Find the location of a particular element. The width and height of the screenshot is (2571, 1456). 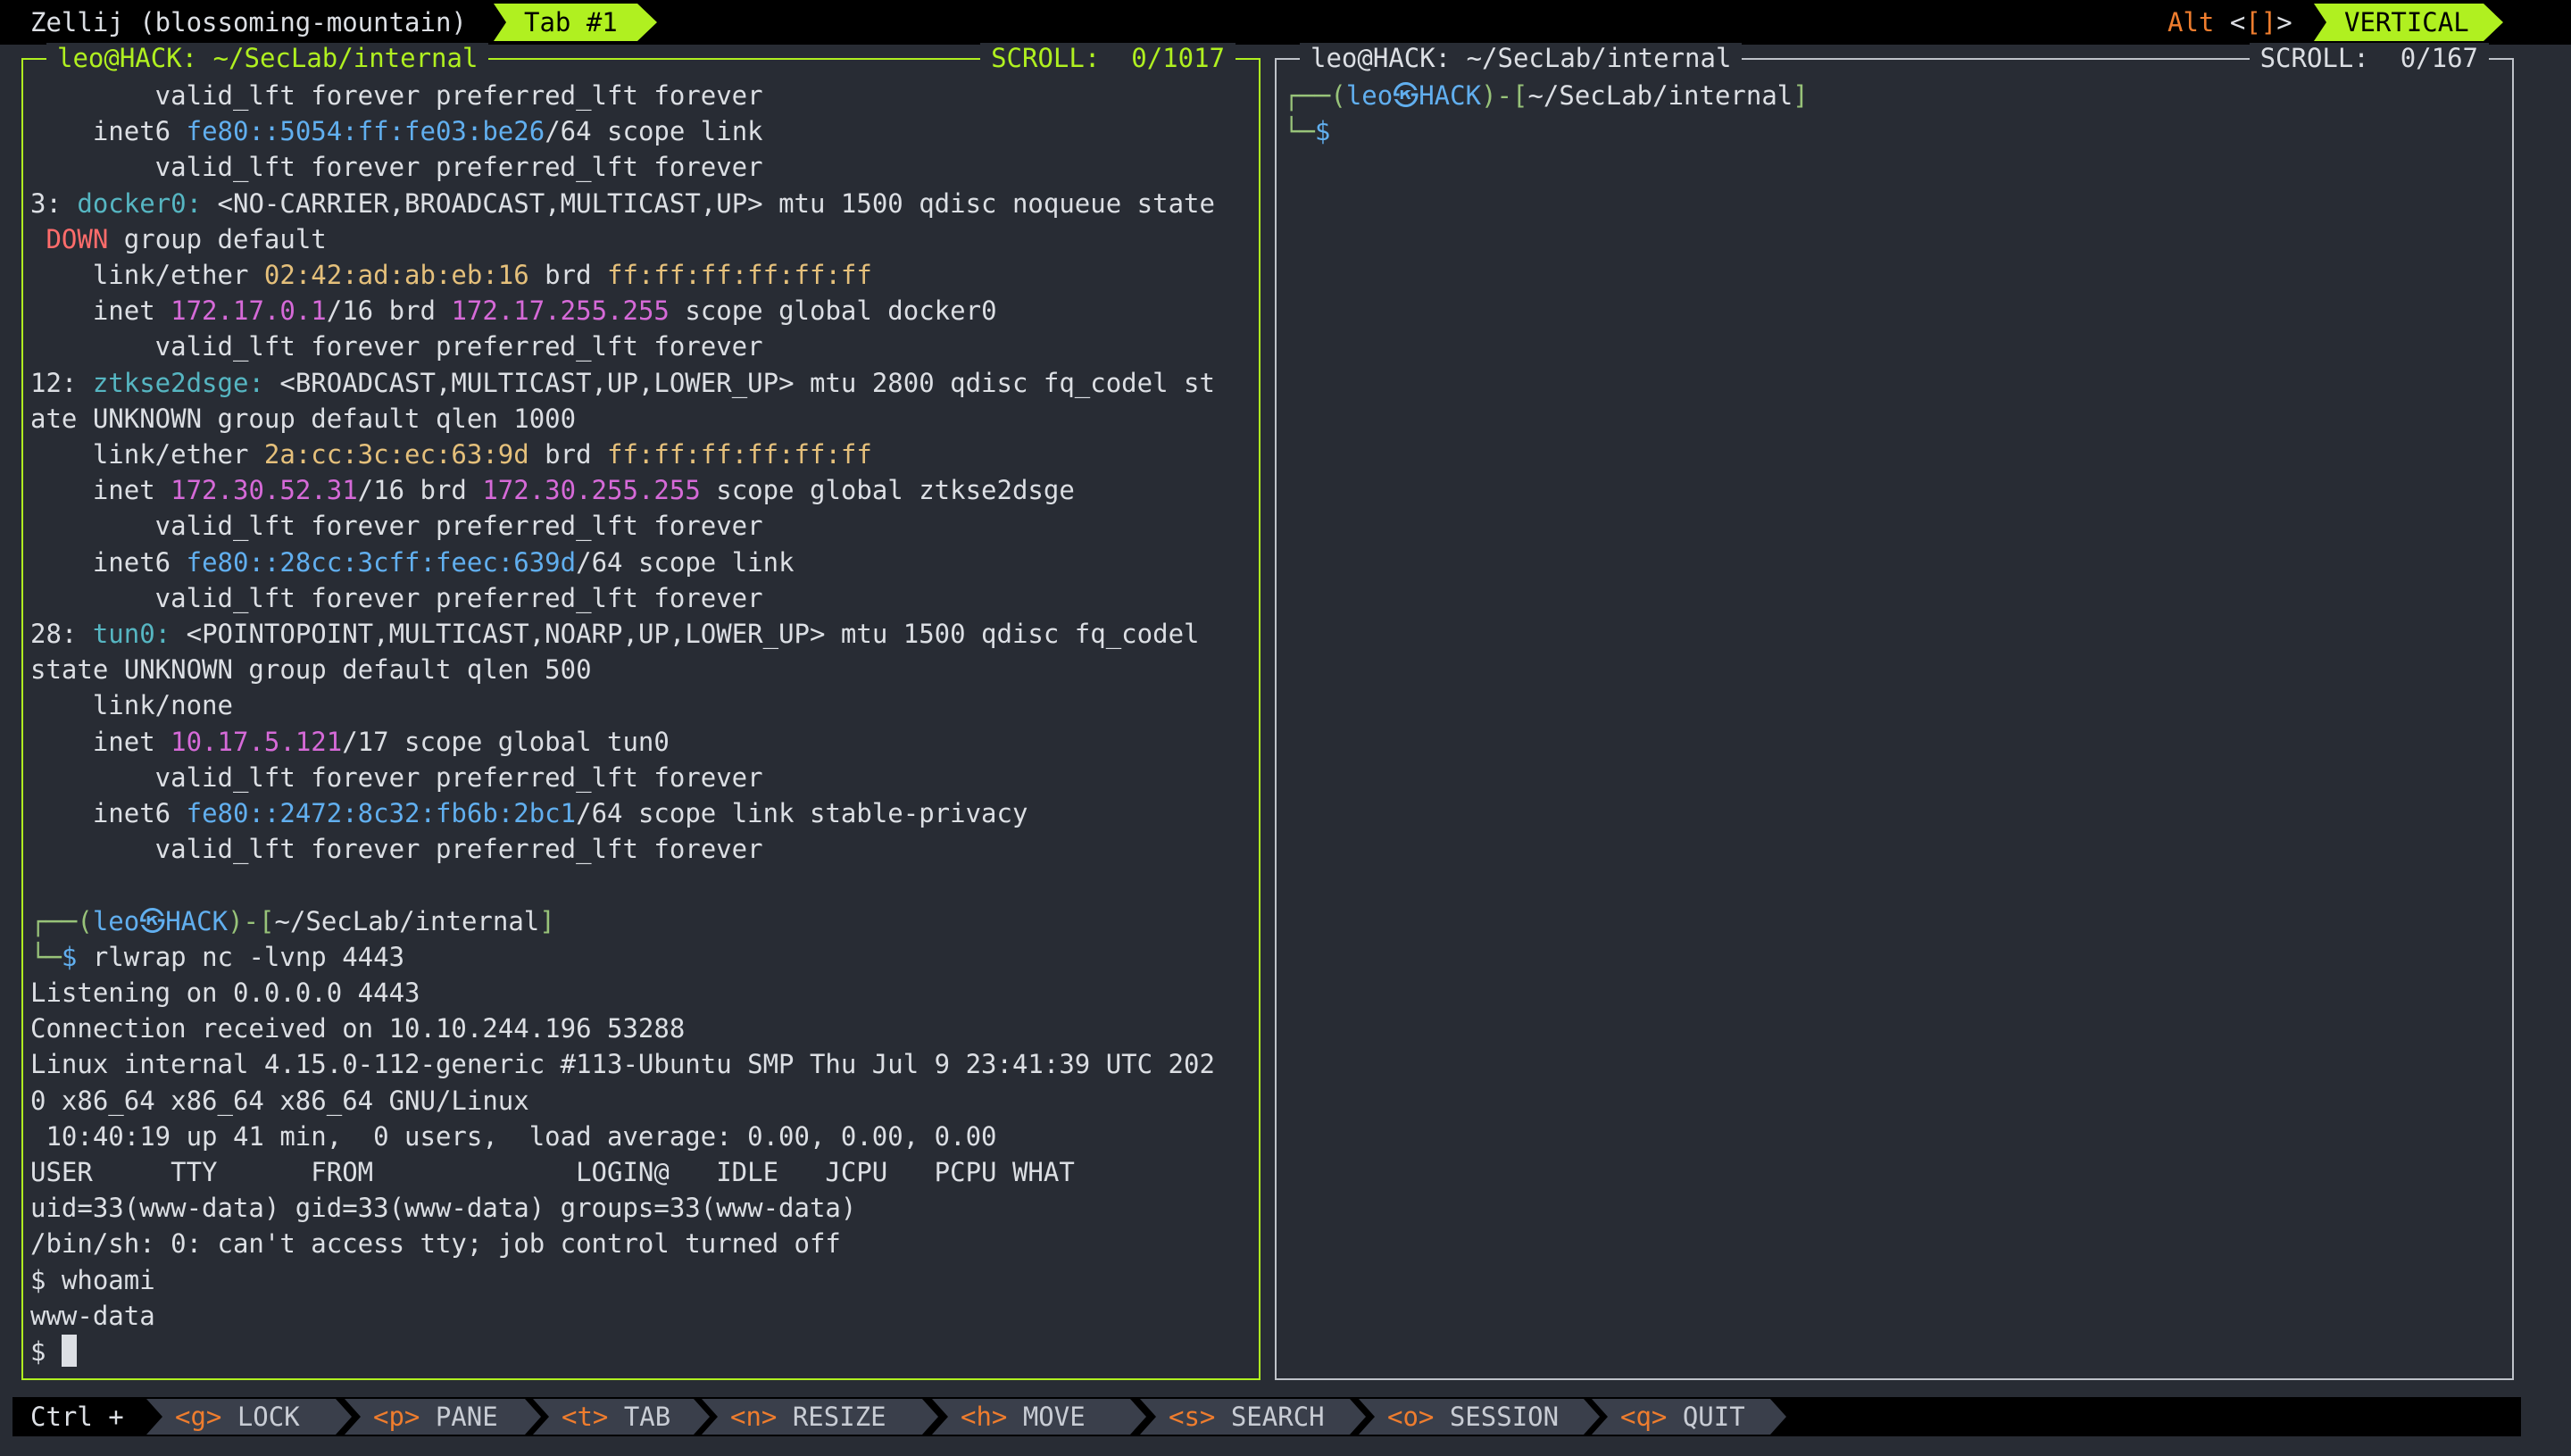

keybinding-key: <n> is located at coordinates (754, 1417).